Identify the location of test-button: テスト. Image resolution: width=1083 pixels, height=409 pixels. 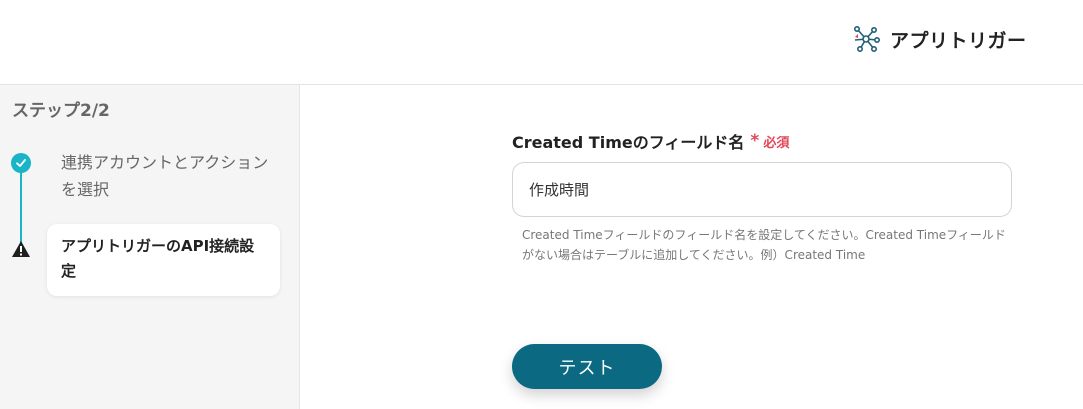
(587, 366).